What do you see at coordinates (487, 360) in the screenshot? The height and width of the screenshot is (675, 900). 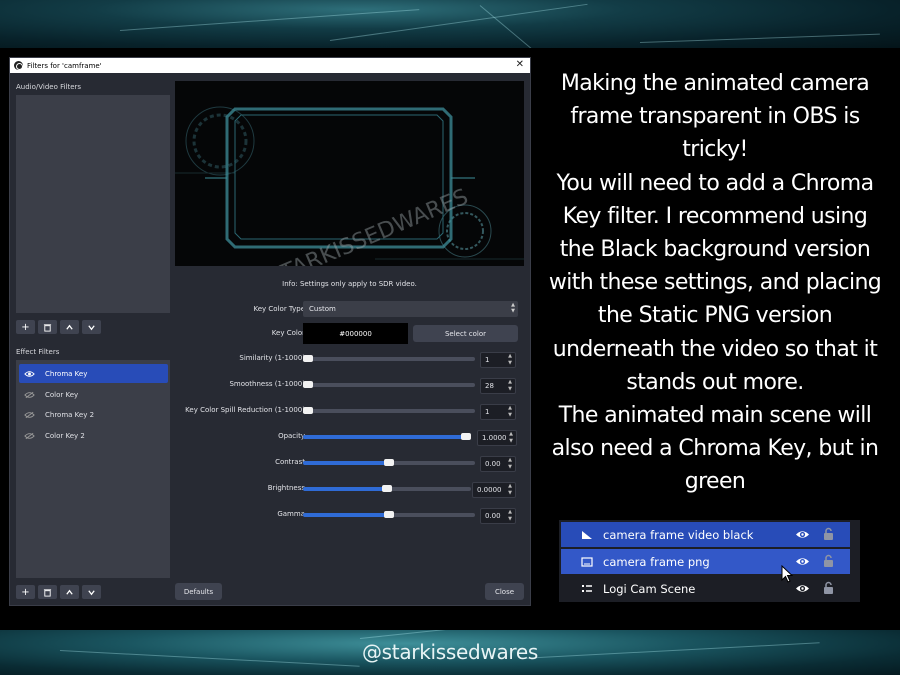 I see `slider-value: 1` at bounding box center [487, 360].